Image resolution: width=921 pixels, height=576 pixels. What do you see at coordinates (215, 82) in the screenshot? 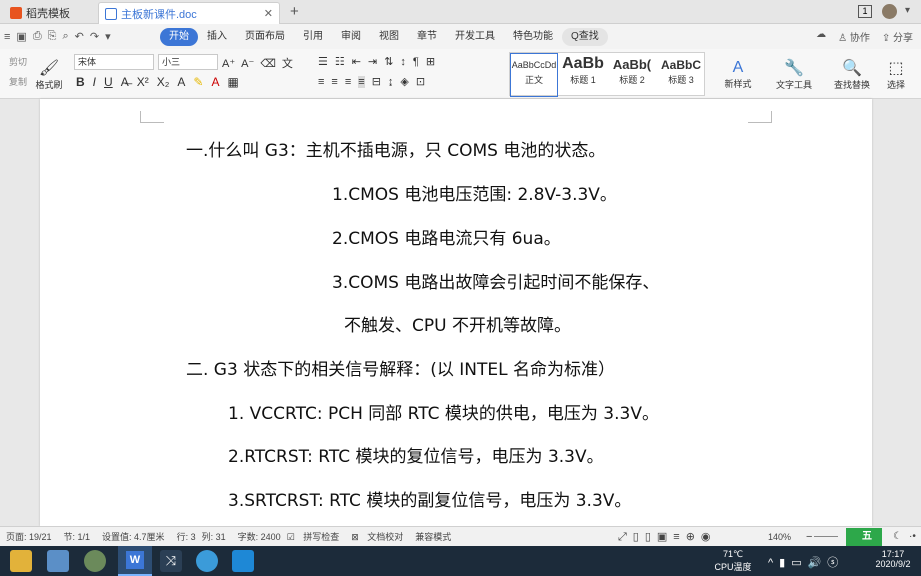
I see `font-color-icon: A` at bounding box center [215, 82].